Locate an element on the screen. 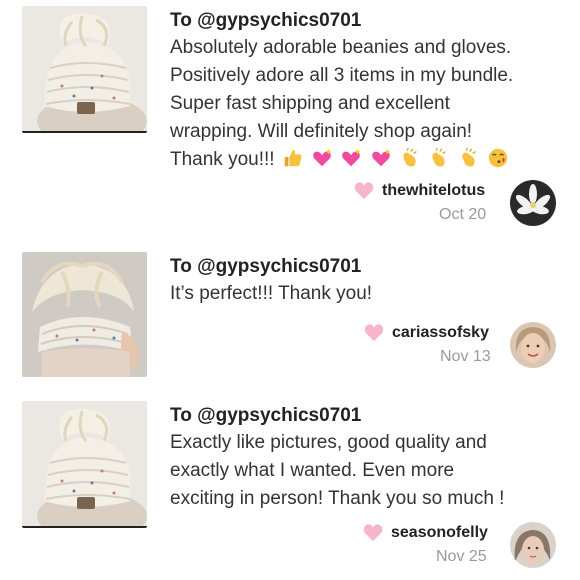  reviewer-username: seasonofelly is located at coordinates (439, 533).